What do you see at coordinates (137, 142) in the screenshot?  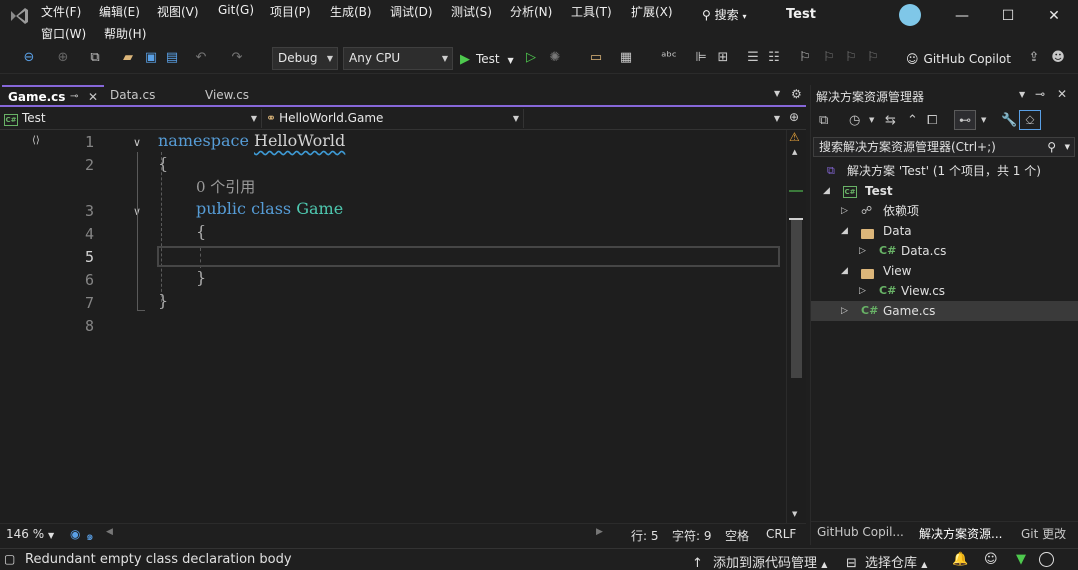 I see `fold-toggle-icon: ∨` at bounding box center [137, 142].